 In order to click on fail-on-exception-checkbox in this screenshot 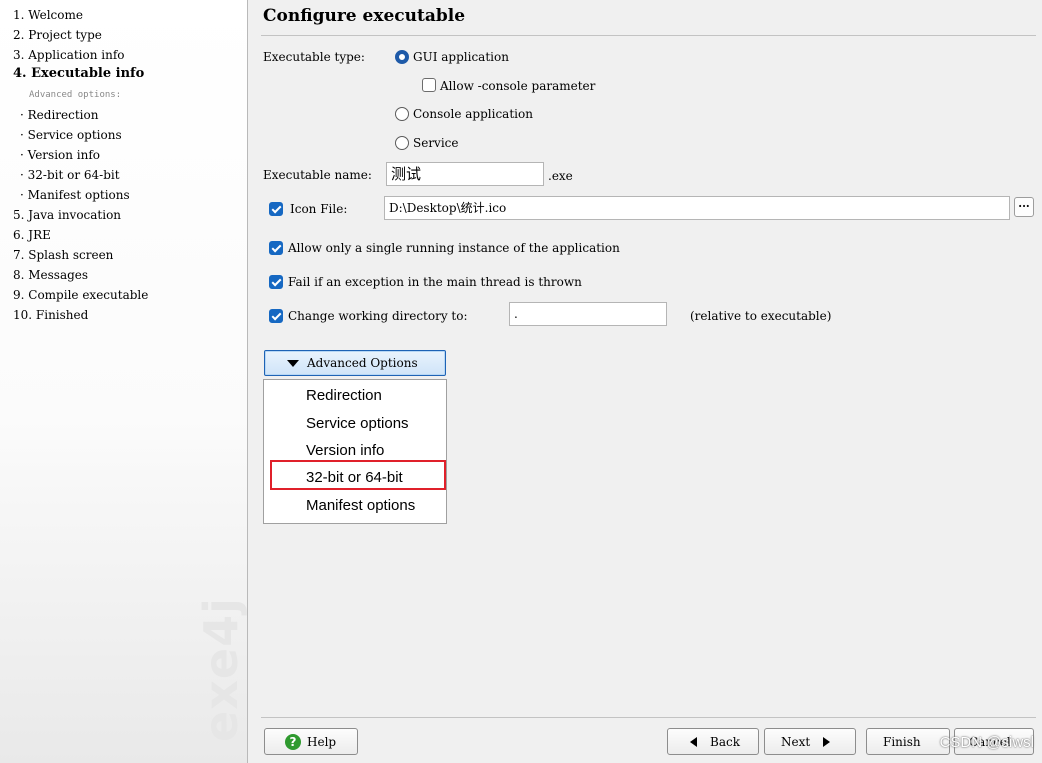, I will do `click(276, 282)`.